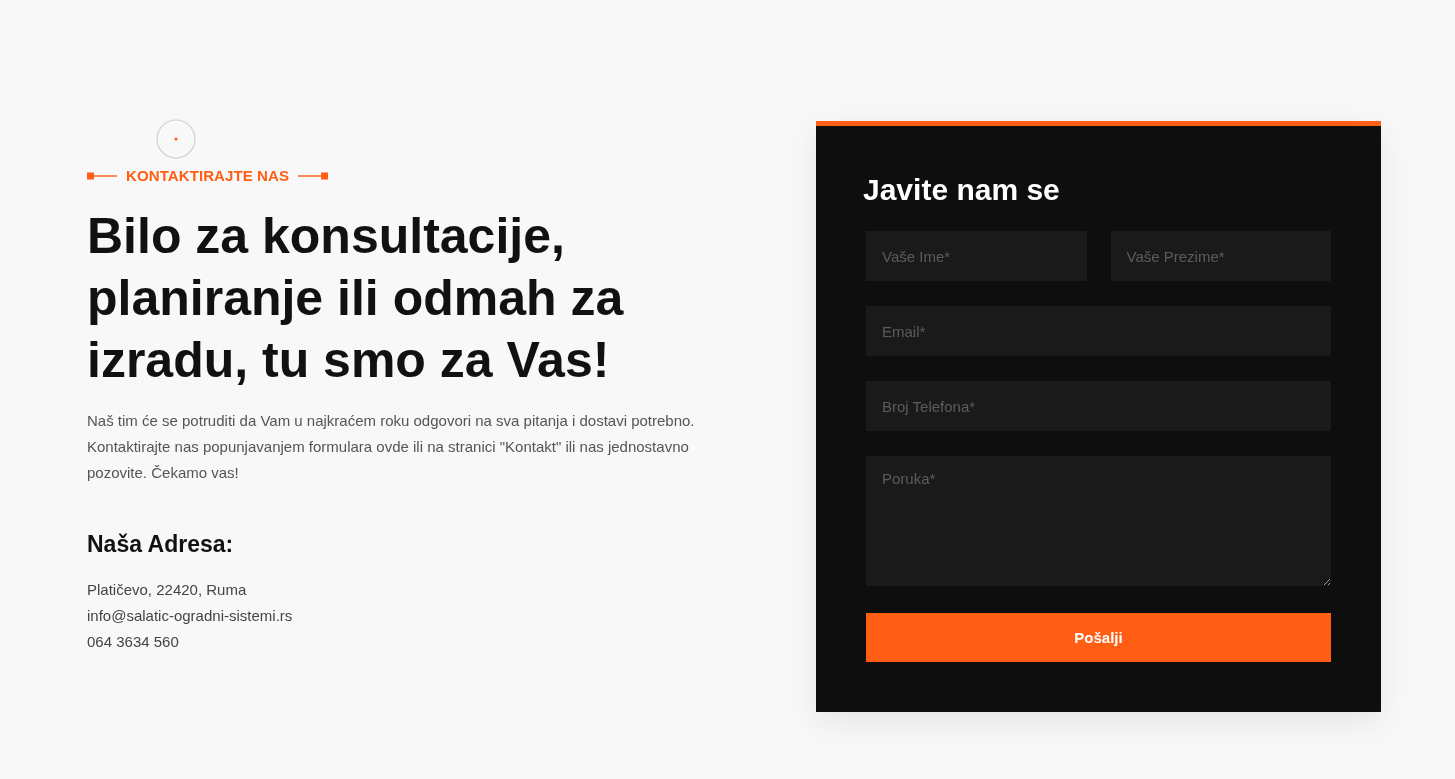 The width and height of the screenshot is (1455, 779). What do you see at coordinates (208, 176) in the screenshot?
I see `section-tagline: KONTAKTIRAJTE NAS` at bounding box center [208, 176].